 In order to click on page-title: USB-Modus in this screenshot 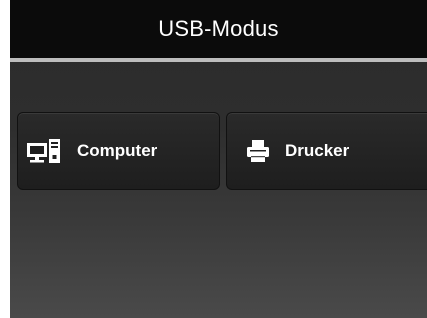, I will do `click(218, 28)`.